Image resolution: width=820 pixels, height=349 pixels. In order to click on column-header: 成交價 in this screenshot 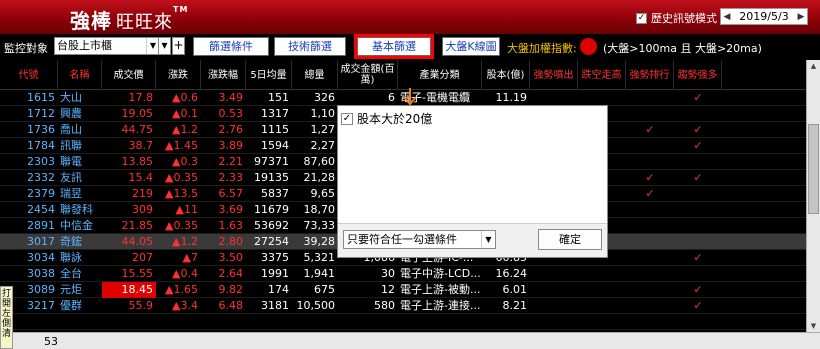, I will do `click(129, 75)`.